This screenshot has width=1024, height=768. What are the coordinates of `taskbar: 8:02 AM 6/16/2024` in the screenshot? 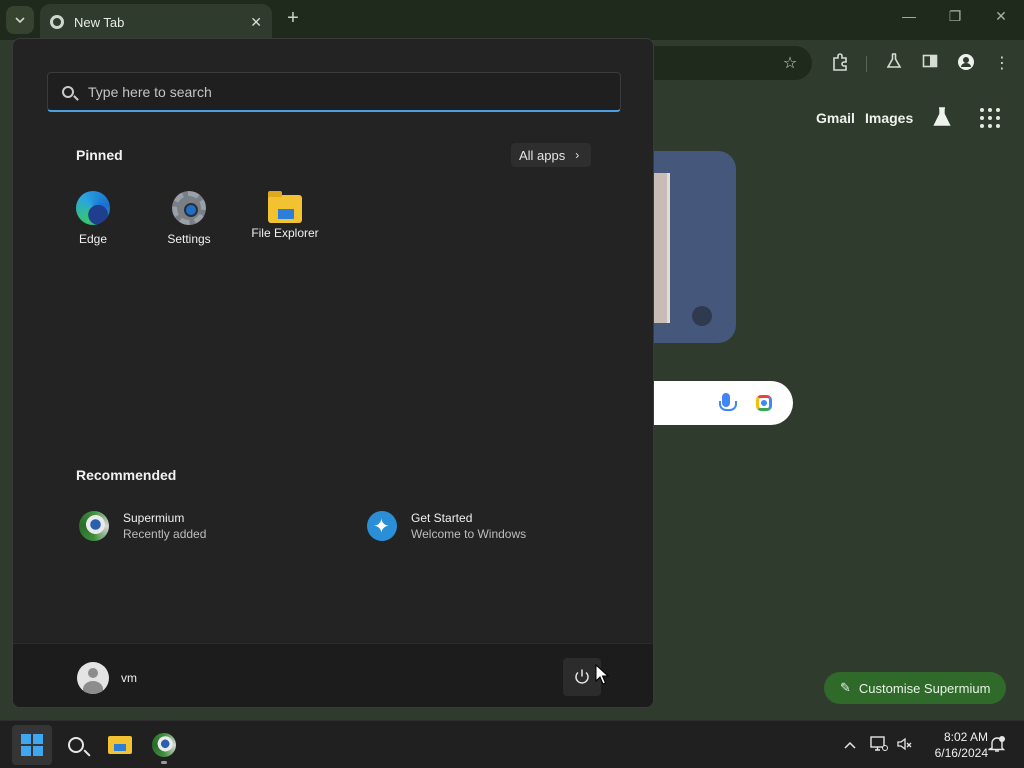 It's located at (512, 744).